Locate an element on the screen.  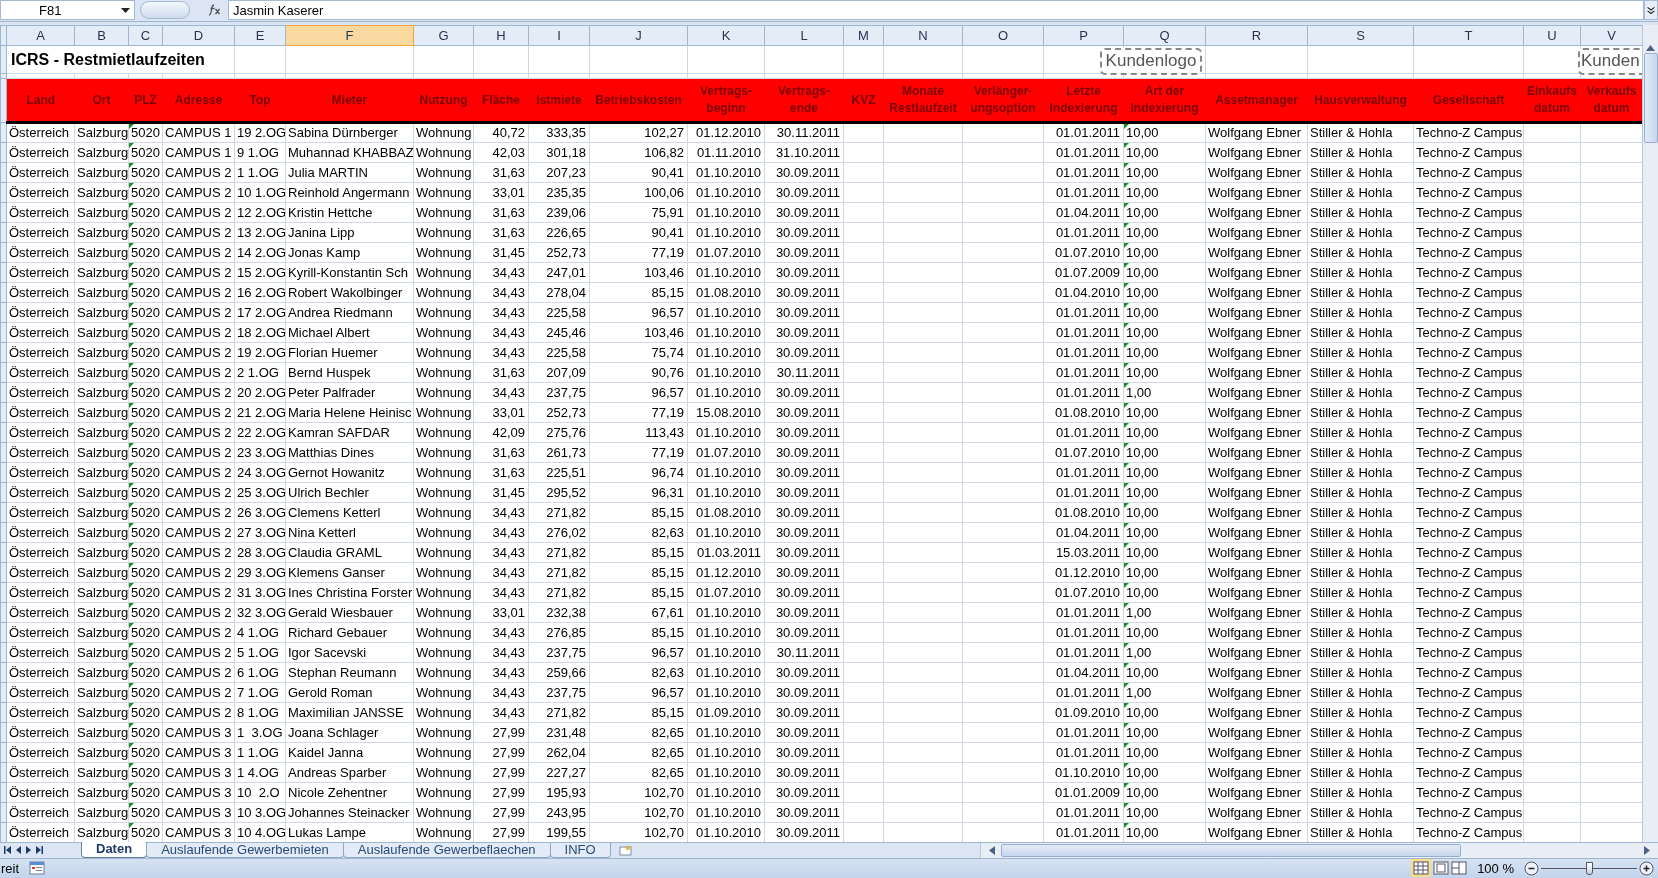
table-cell: 27 3.OG is located at coordinates (261, 532).